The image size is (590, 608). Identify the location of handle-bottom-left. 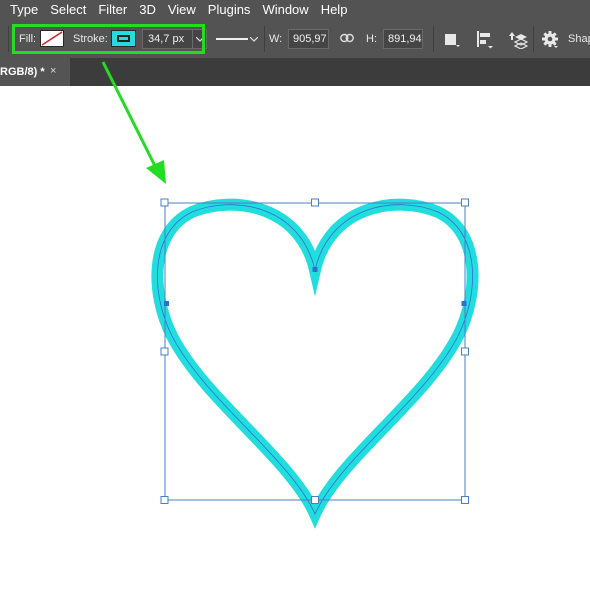
(164, 500).